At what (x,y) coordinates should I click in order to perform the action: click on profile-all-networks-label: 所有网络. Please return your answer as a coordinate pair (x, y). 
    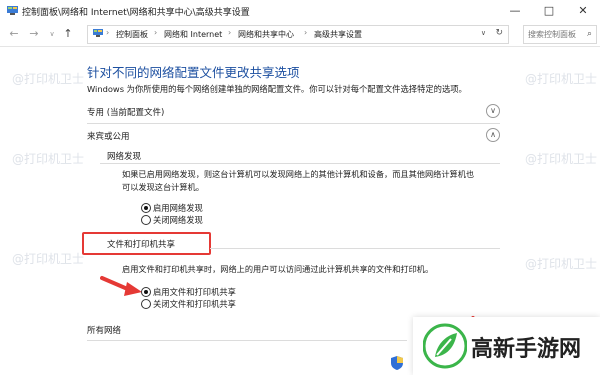
    Looking at the image, I should click on (104, 330).